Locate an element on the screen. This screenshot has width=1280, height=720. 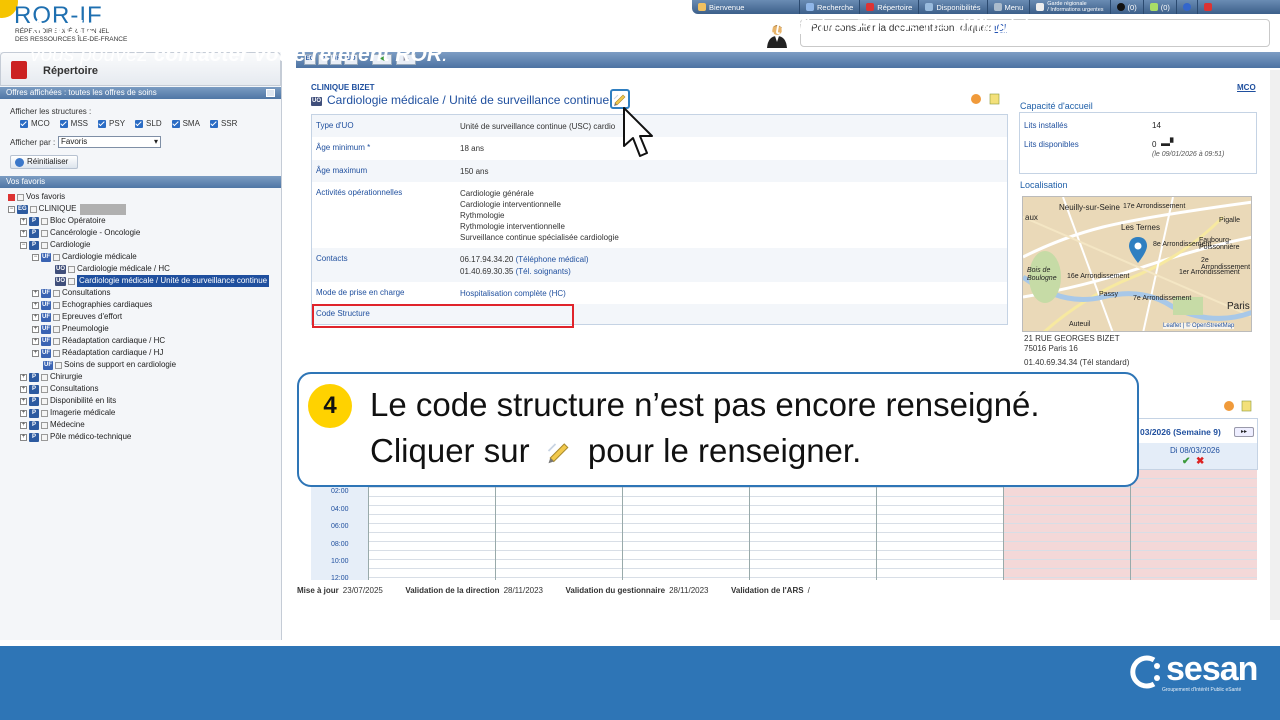
nav-messages: (0) is located at coordinates (1127, 7).